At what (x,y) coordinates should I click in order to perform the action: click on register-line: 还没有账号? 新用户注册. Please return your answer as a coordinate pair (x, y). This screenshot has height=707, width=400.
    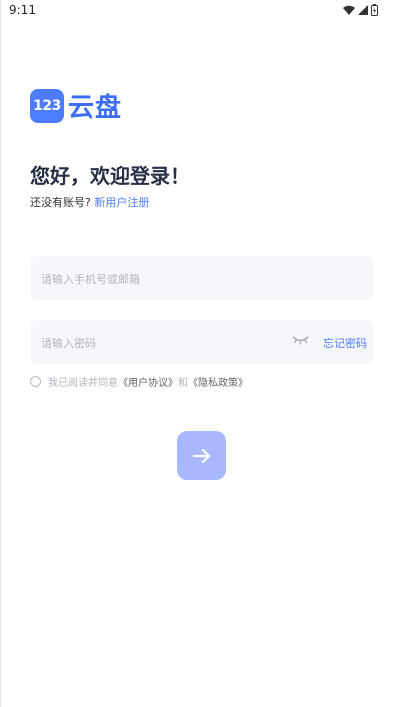
    Looking at the image, I should click on (89, 202).